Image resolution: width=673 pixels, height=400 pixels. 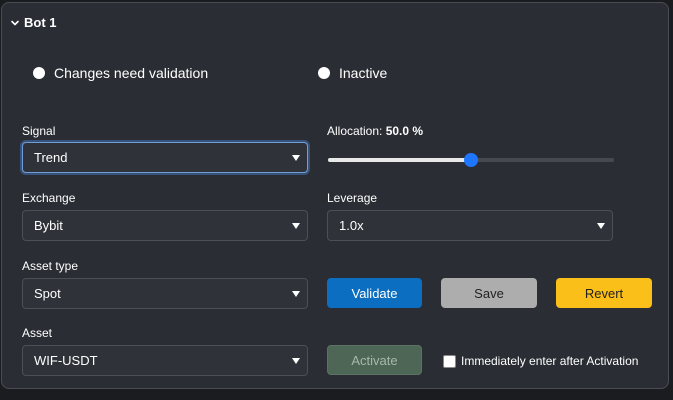 What do you see at coordinates (374, 293) in the screenshot?
I see `validate-button: Validate` at bounding box center [374, 293].